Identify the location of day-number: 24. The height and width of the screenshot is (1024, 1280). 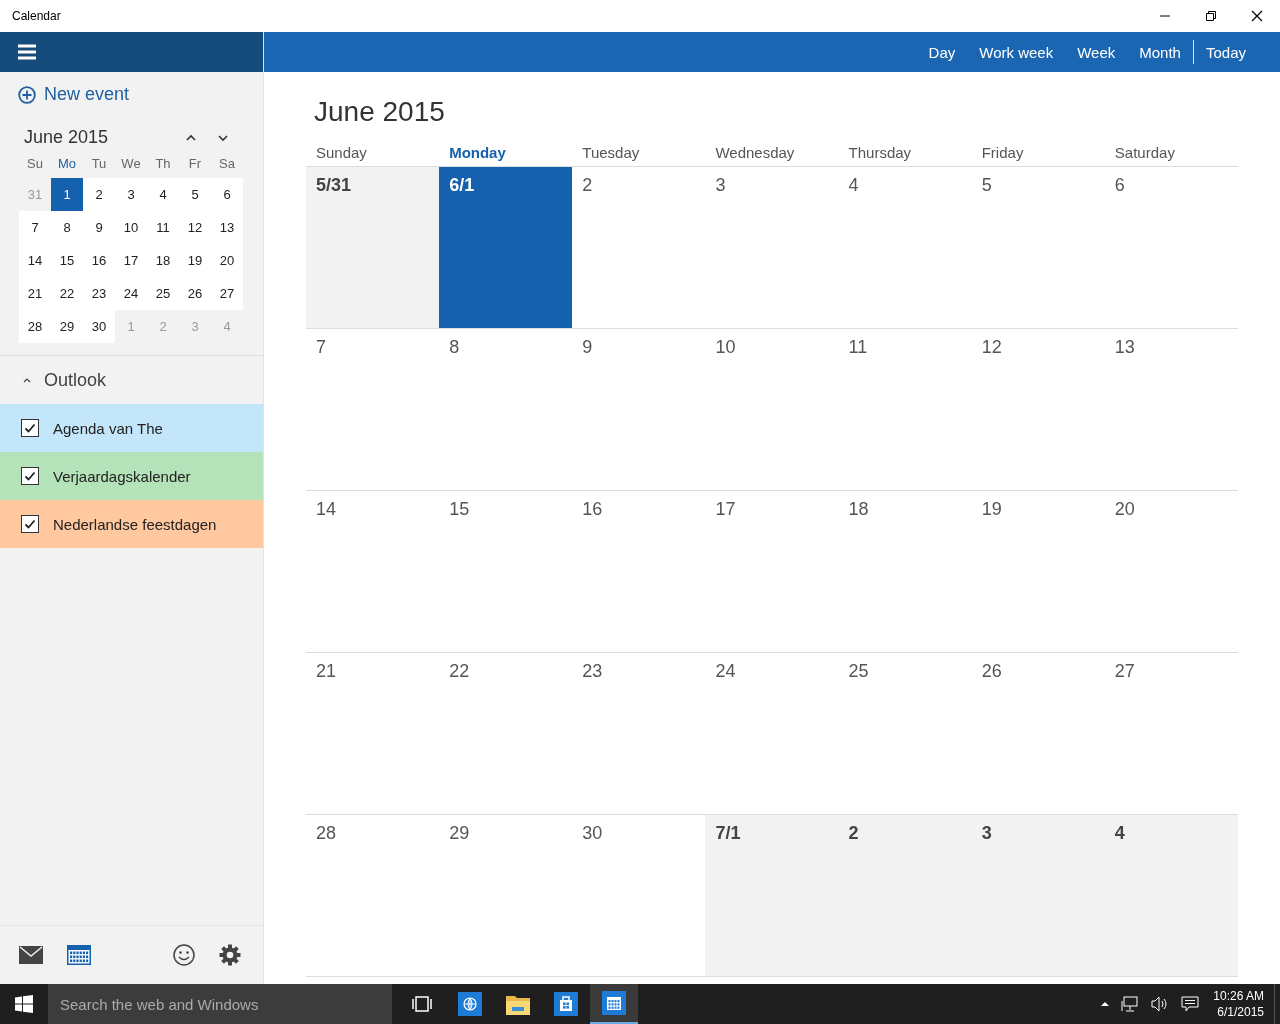
(725, 671).